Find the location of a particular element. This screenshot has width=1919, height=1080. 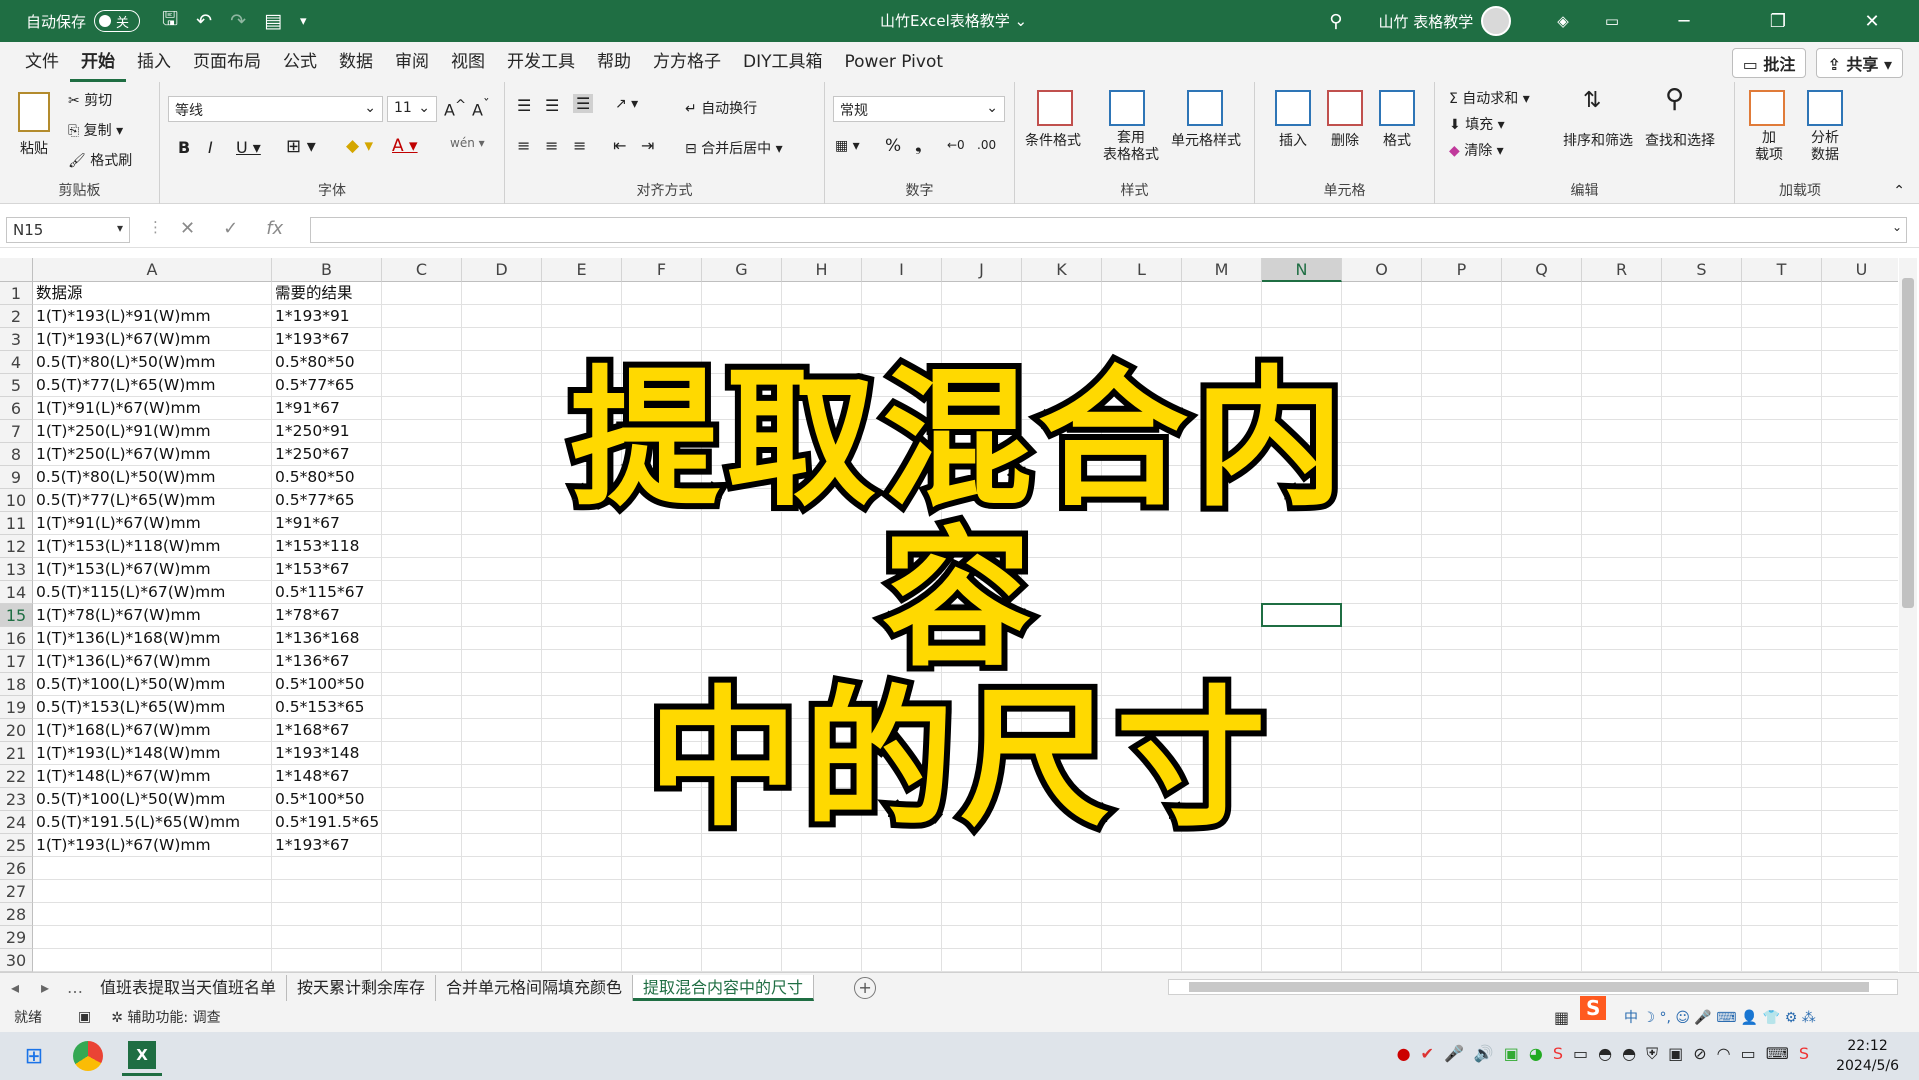

cell-b: 1*193*91 is located at coordinates (327, 316).